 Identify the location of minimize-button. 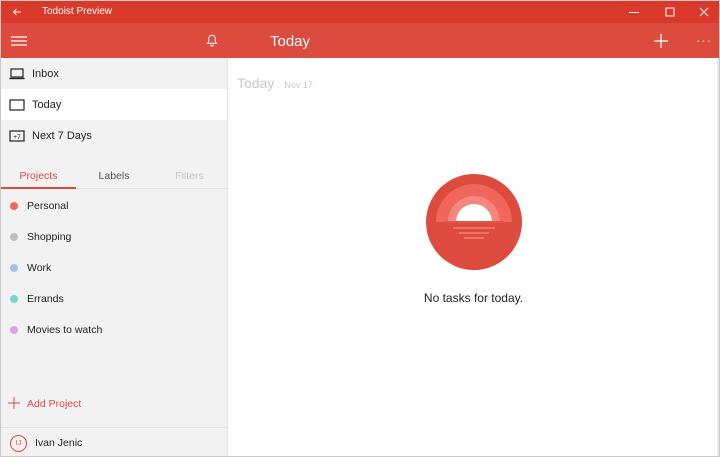
(634, 12).